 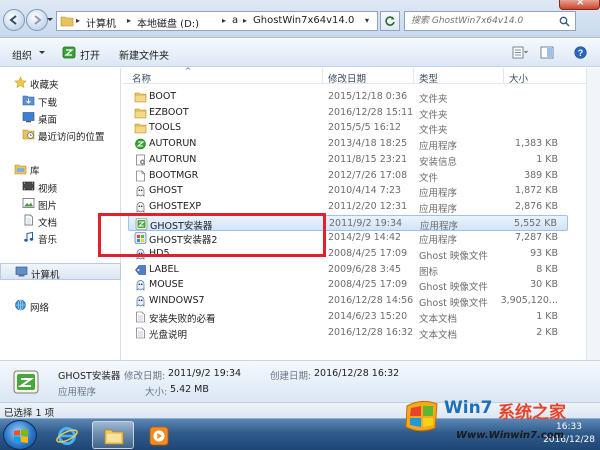 I want to click on ghost-installer-icon, so click(x=26, y=382).